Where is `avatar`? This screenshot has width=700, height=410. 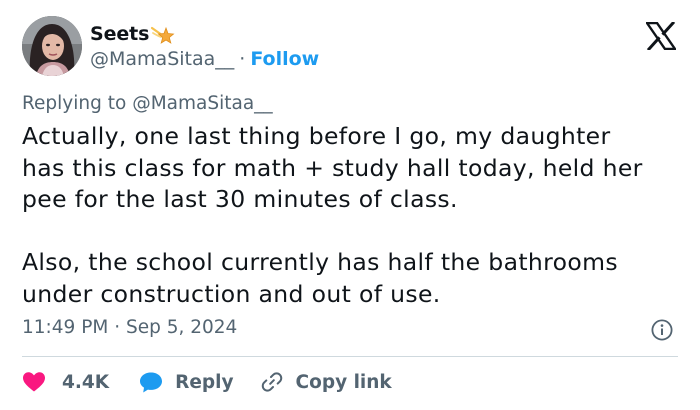 avatar is located at coordinates (52, 46).